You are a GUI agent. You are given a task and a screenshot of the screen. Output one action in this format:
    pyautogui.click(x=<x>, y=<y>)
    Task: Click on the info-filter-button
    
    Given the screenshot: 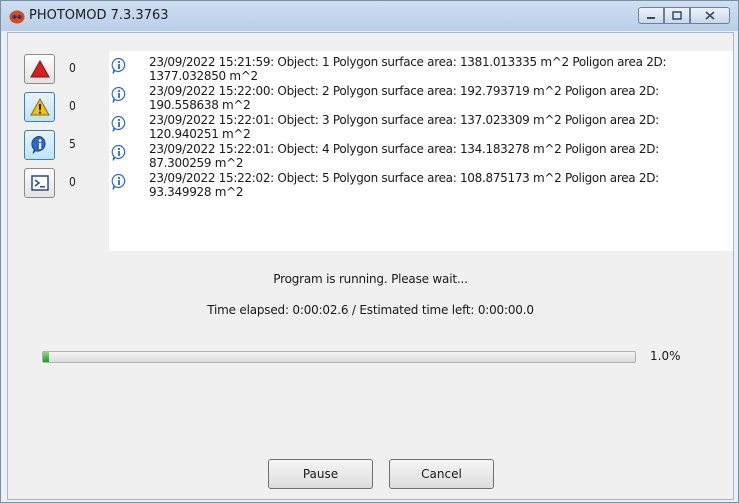 What is the action you would take?
    pyautogui.click(x=39, y=145)
    